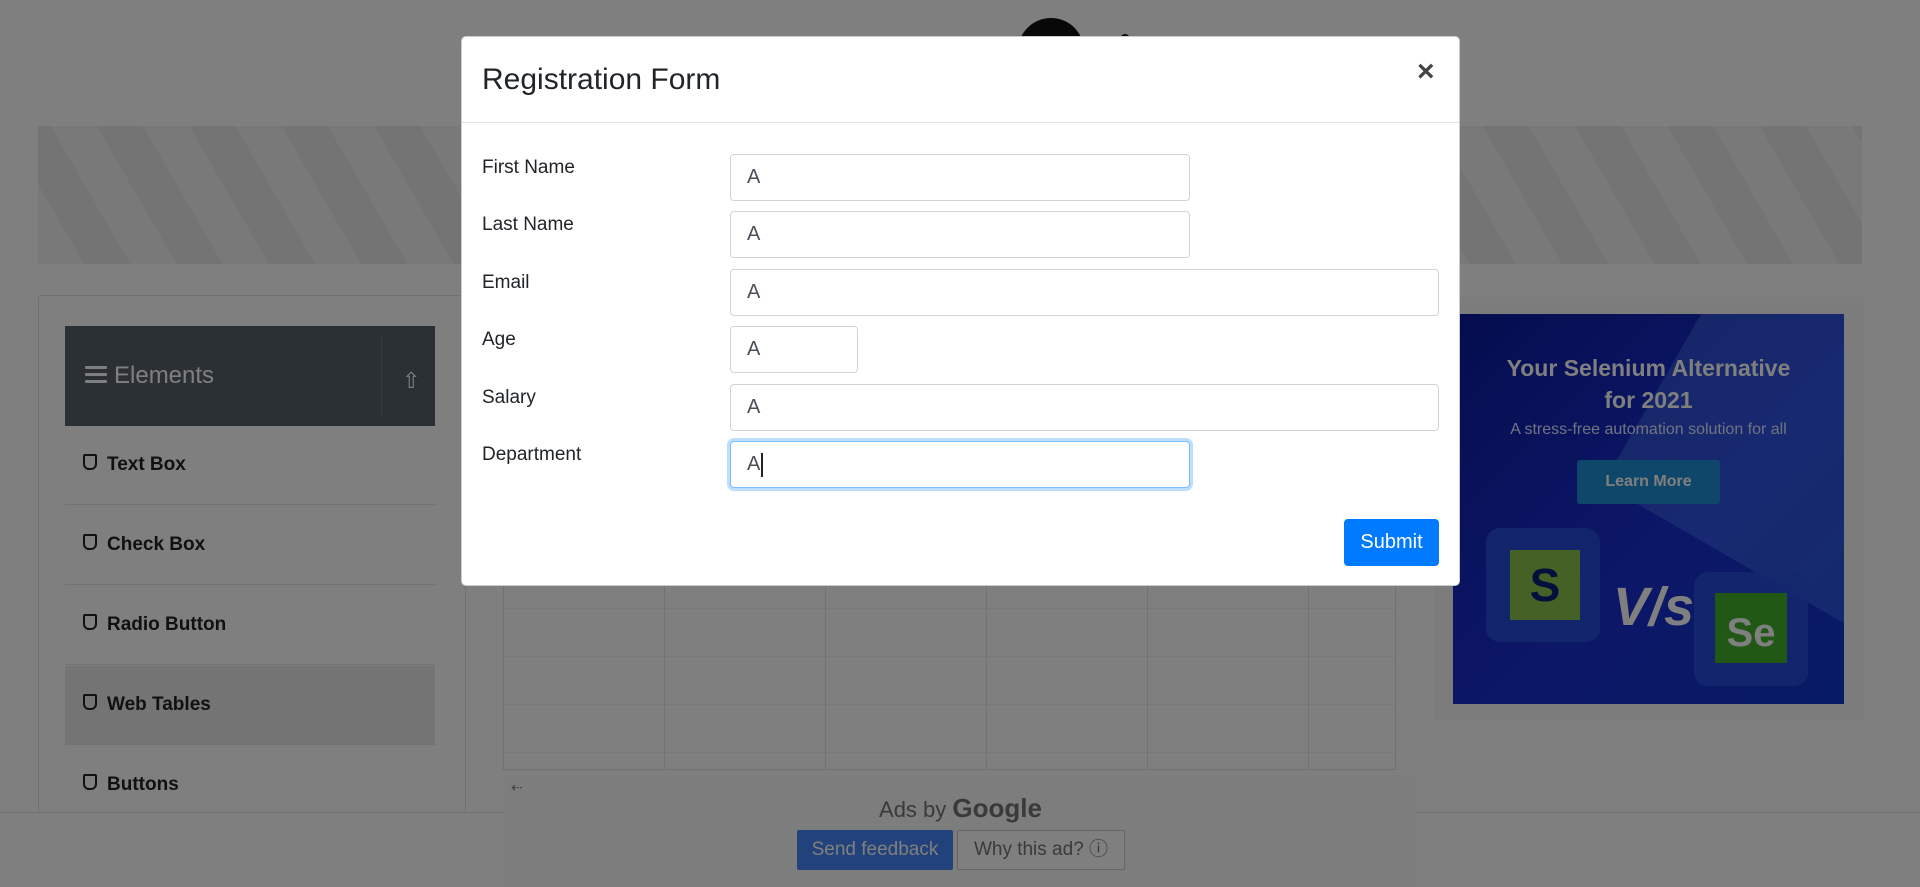 This screenshot has width=1920, height=887. Describe the element at coordinates (960, 464) in the screenshot. I see `department-input: A` at that location.